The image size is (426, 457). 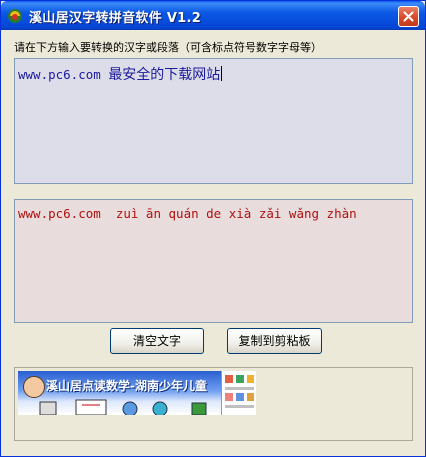 What do you see at coordinates (157, 341) in the screenshot?
I see `clear-text-button: 清空文字` at bounding box center [157, 341].